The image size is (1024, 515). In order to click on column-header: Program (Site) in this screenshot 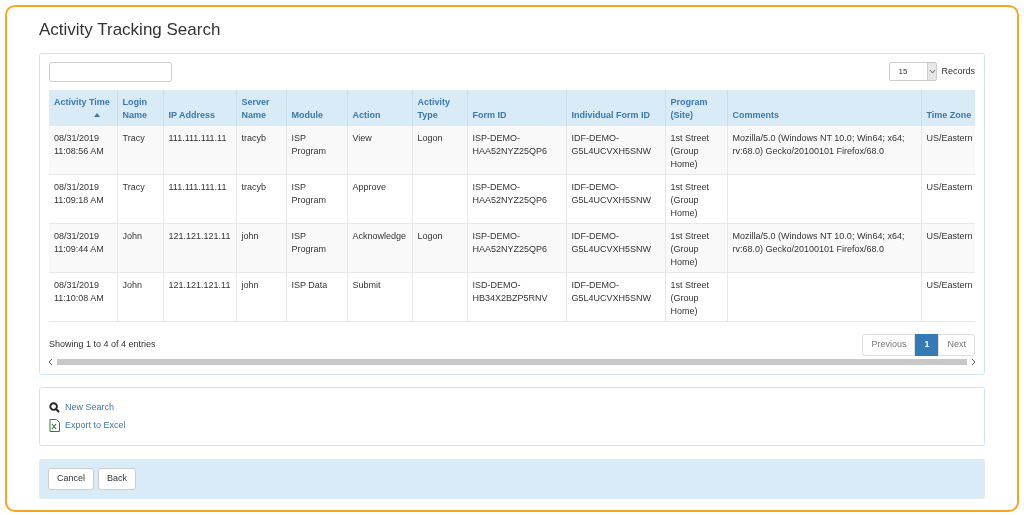, I will do `click(696, 107)`.